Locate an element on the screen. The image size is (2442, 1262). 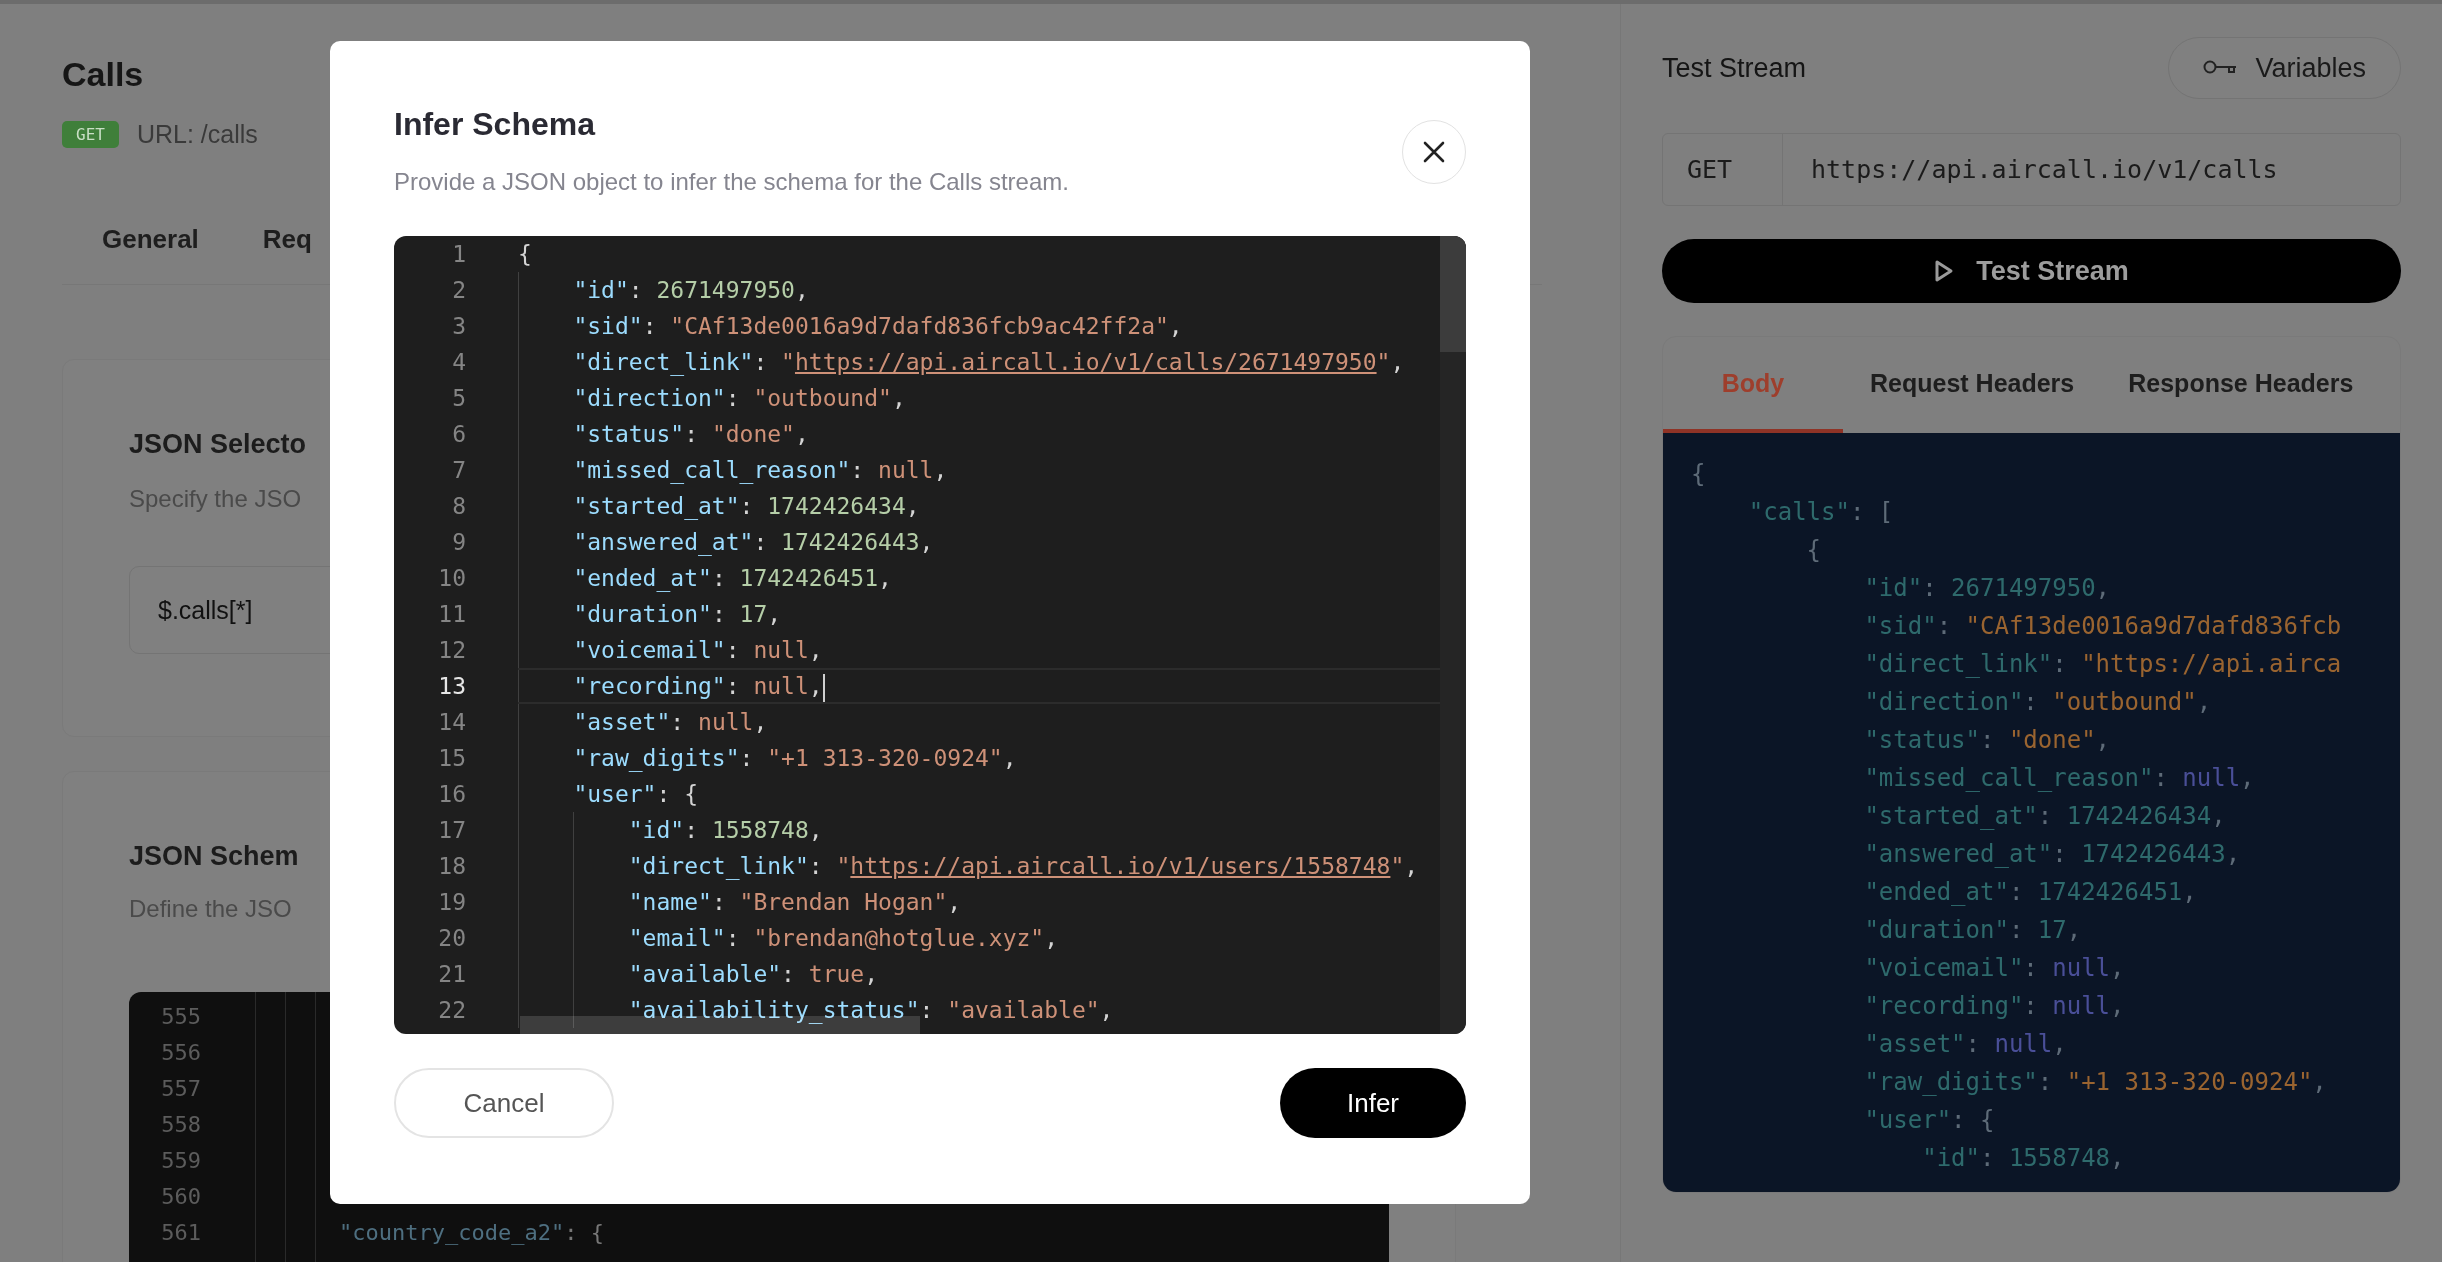
link: https://api.aircall.io/v1/users/1558748 is located at coordinates (1120, 866).